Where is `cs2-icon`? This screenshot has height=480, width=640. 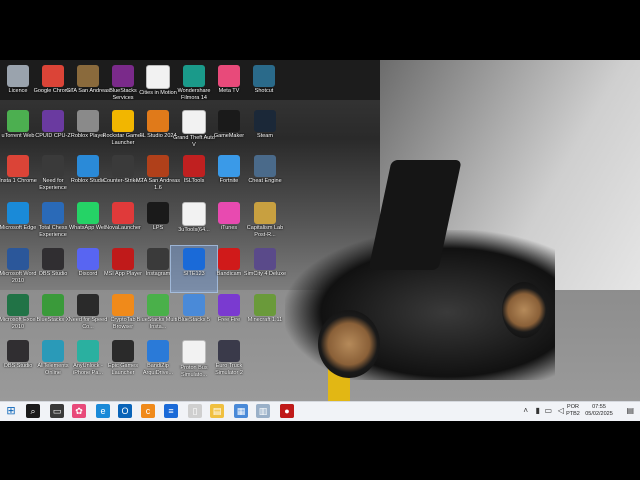 cs2-icon is located at coordinates (123, 166).